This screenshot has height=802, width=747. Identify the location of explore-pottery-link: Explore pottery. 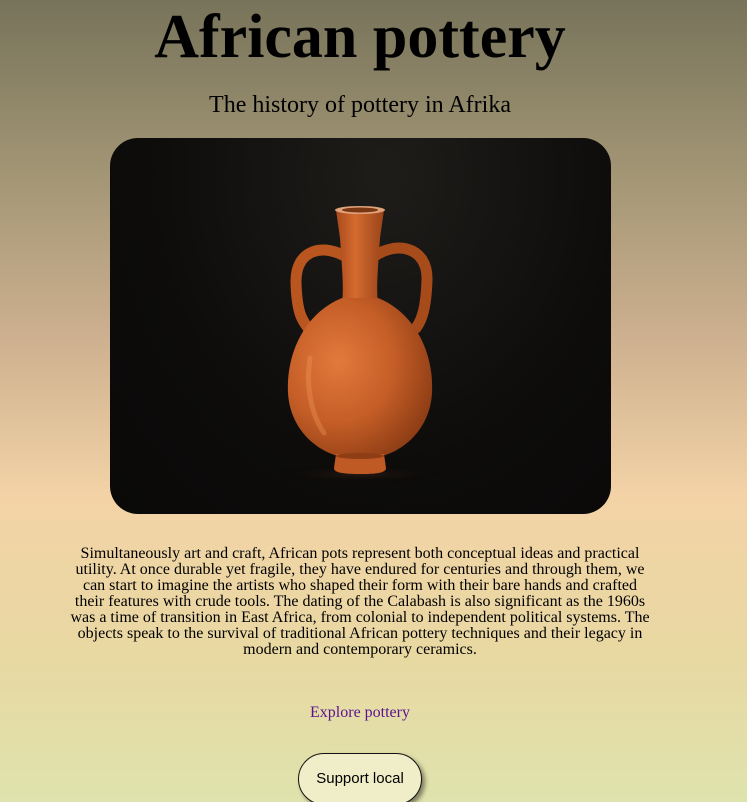
(360, 712).